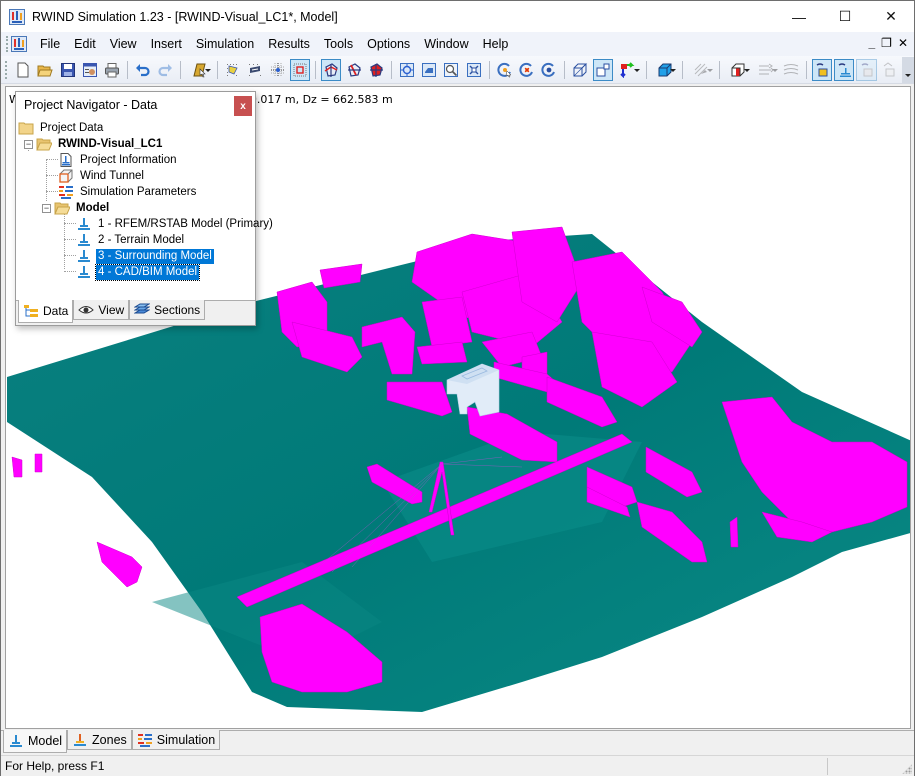  What do you see at coordinates (82, 208) in the screenshot?
I see `tree-node-model-folder: Model` at bounding box center [82, 208].